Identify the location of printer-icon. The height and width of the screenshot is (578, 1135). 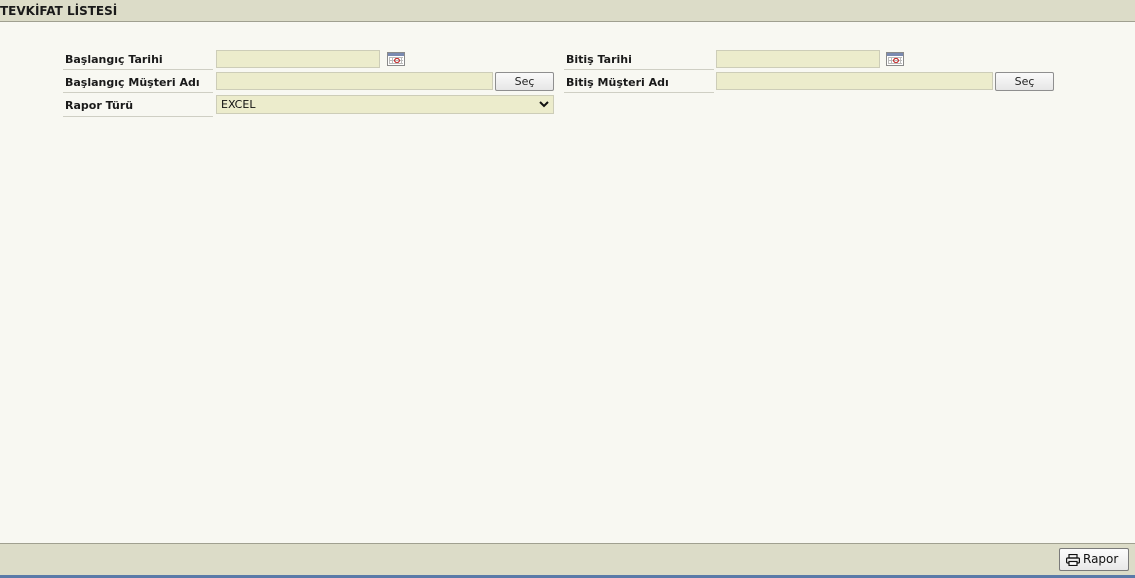
(1073, 560).